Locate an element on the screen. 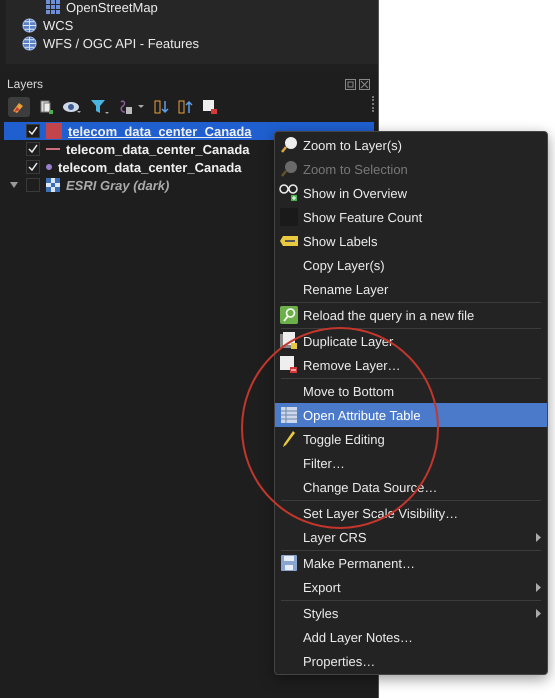  menu-item: Rename Layer is located at coordinates (411, 289).